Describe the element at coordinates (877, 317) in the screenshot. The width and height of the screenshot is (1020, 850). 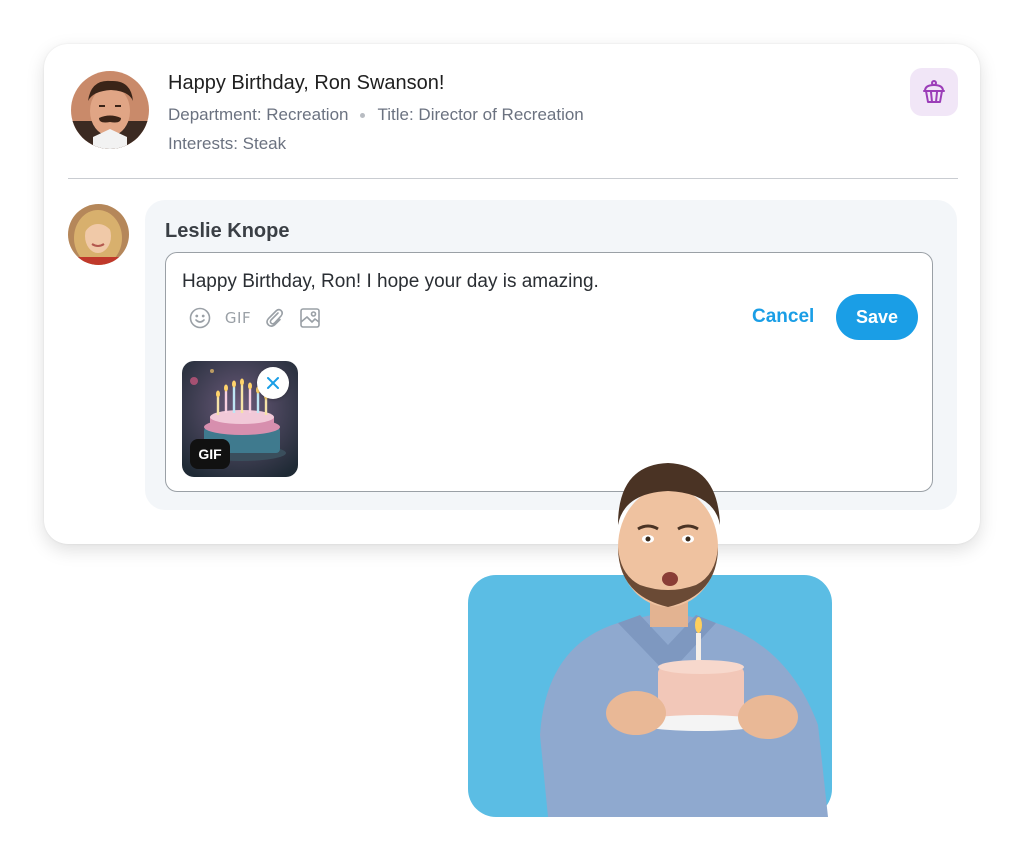
I see `save-button: Save` at that location.